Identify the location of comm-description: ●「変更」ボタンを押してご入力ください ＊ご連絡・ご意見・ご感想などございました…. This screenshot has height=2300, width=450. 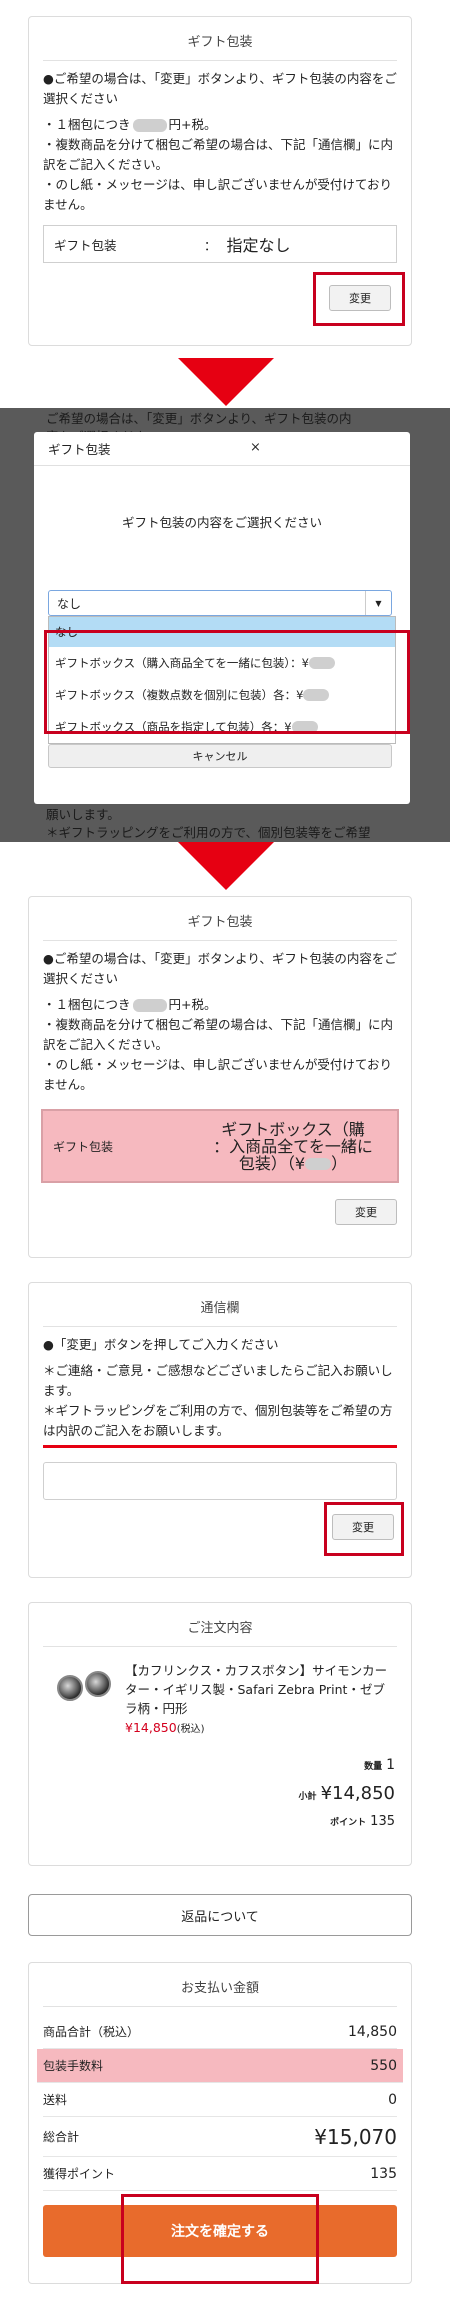
(220, 1384).